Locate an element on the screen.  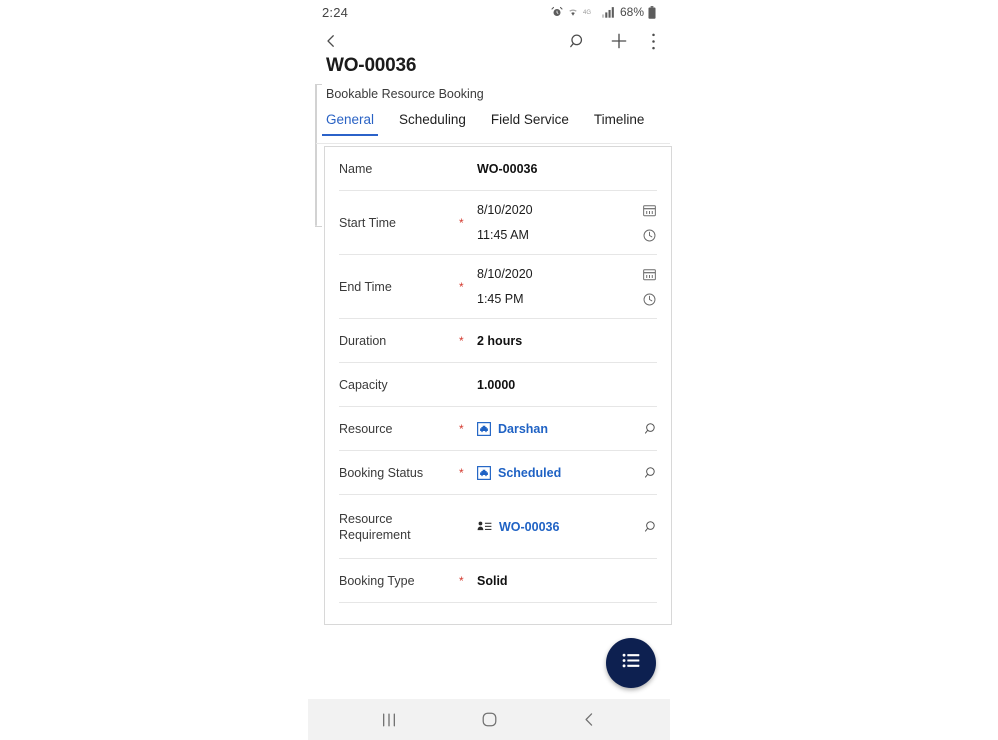
page-title: WO-00036 is located at coordinates (371, 65).